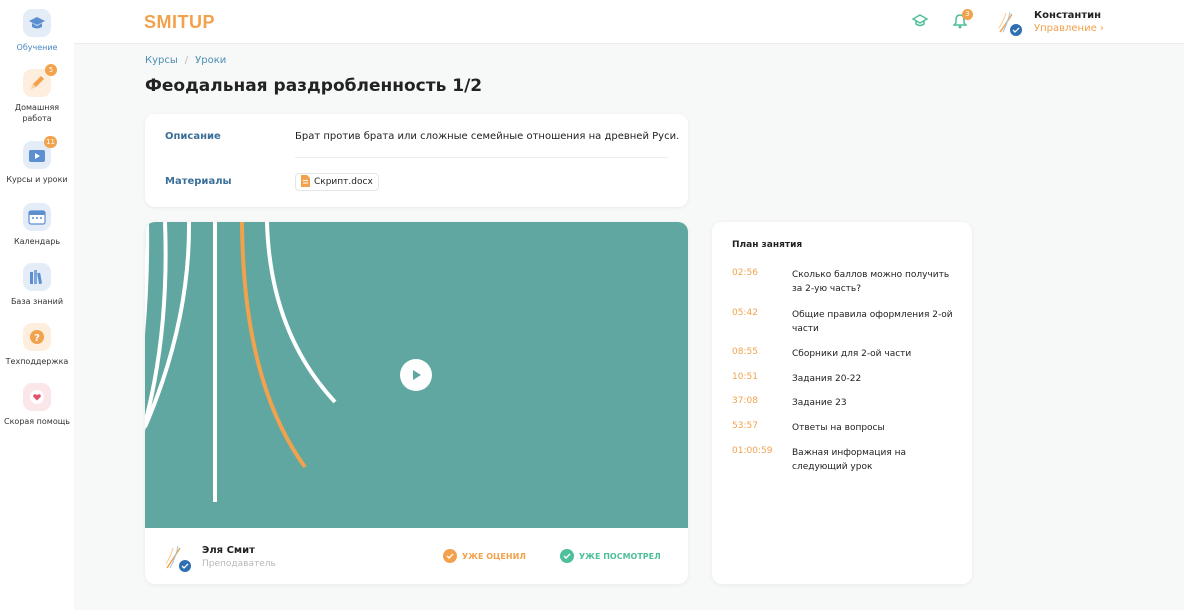 This screenshot has width=1184, height=610. I want to click on plan-item-text: Общие правила оформления 2-ой части, so click(872, 322).